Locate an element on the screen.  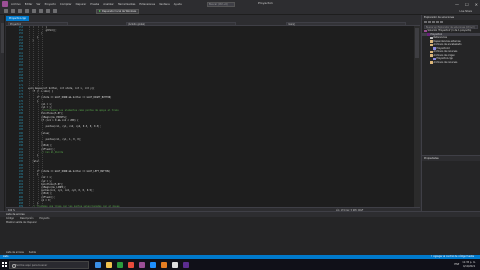
scope-dropdown: (Ámbito global) is located at coordinates (181, 23).